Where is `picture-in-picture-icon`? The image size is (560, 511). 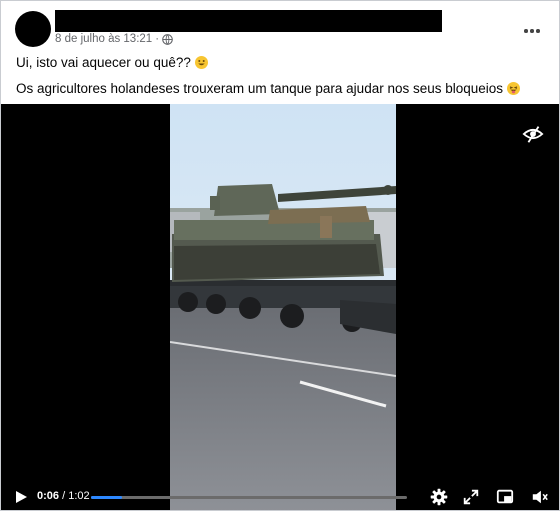 picture-in-picture-icon is located at coordinates (505, 497).